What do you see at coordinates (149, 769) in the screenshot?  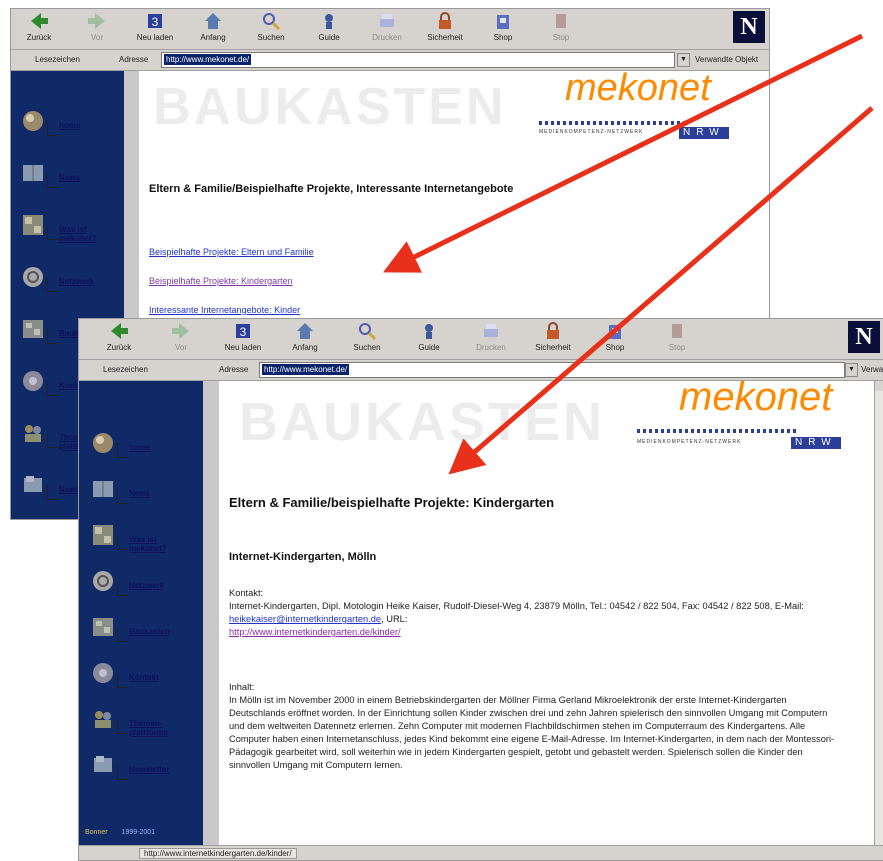 I see `sidebar-item-label: Newsletter` at bounding box center [149, 769].